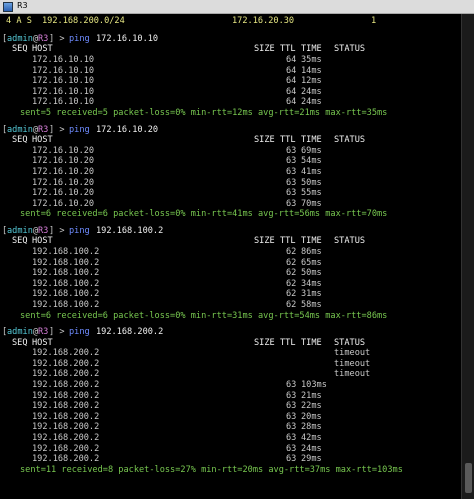 This screenshot has height=499, width=474. I want to click on row-time: 35ms, so click(311, 60).